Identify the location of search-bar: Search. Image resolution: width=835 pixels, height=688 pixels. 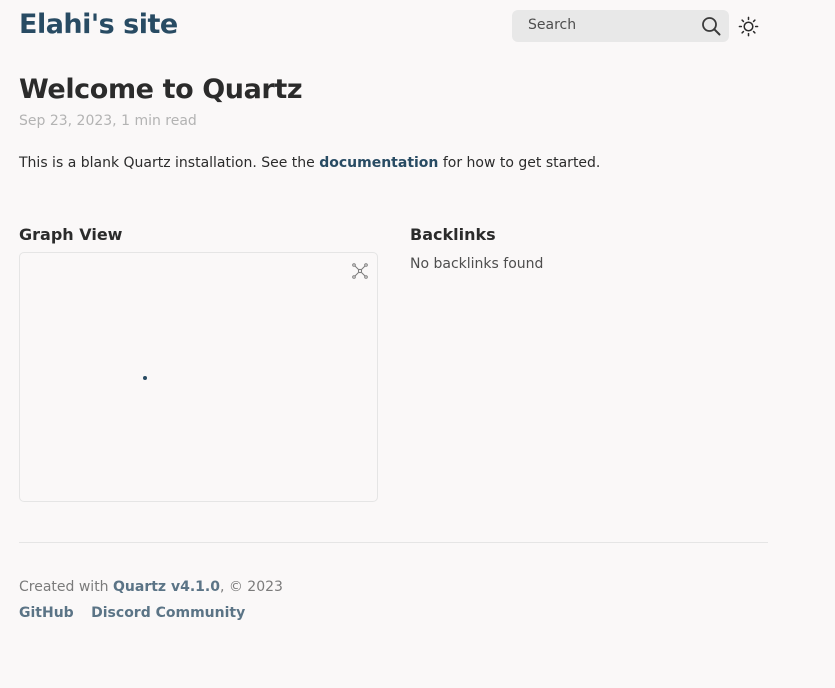
(620, 26).